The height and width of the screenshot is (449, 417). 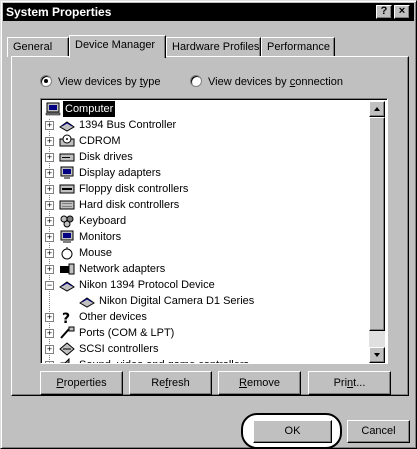 I want to click on tree-item-label: Nikon Digital Camera D1 Series, so click(x=177, y=301).